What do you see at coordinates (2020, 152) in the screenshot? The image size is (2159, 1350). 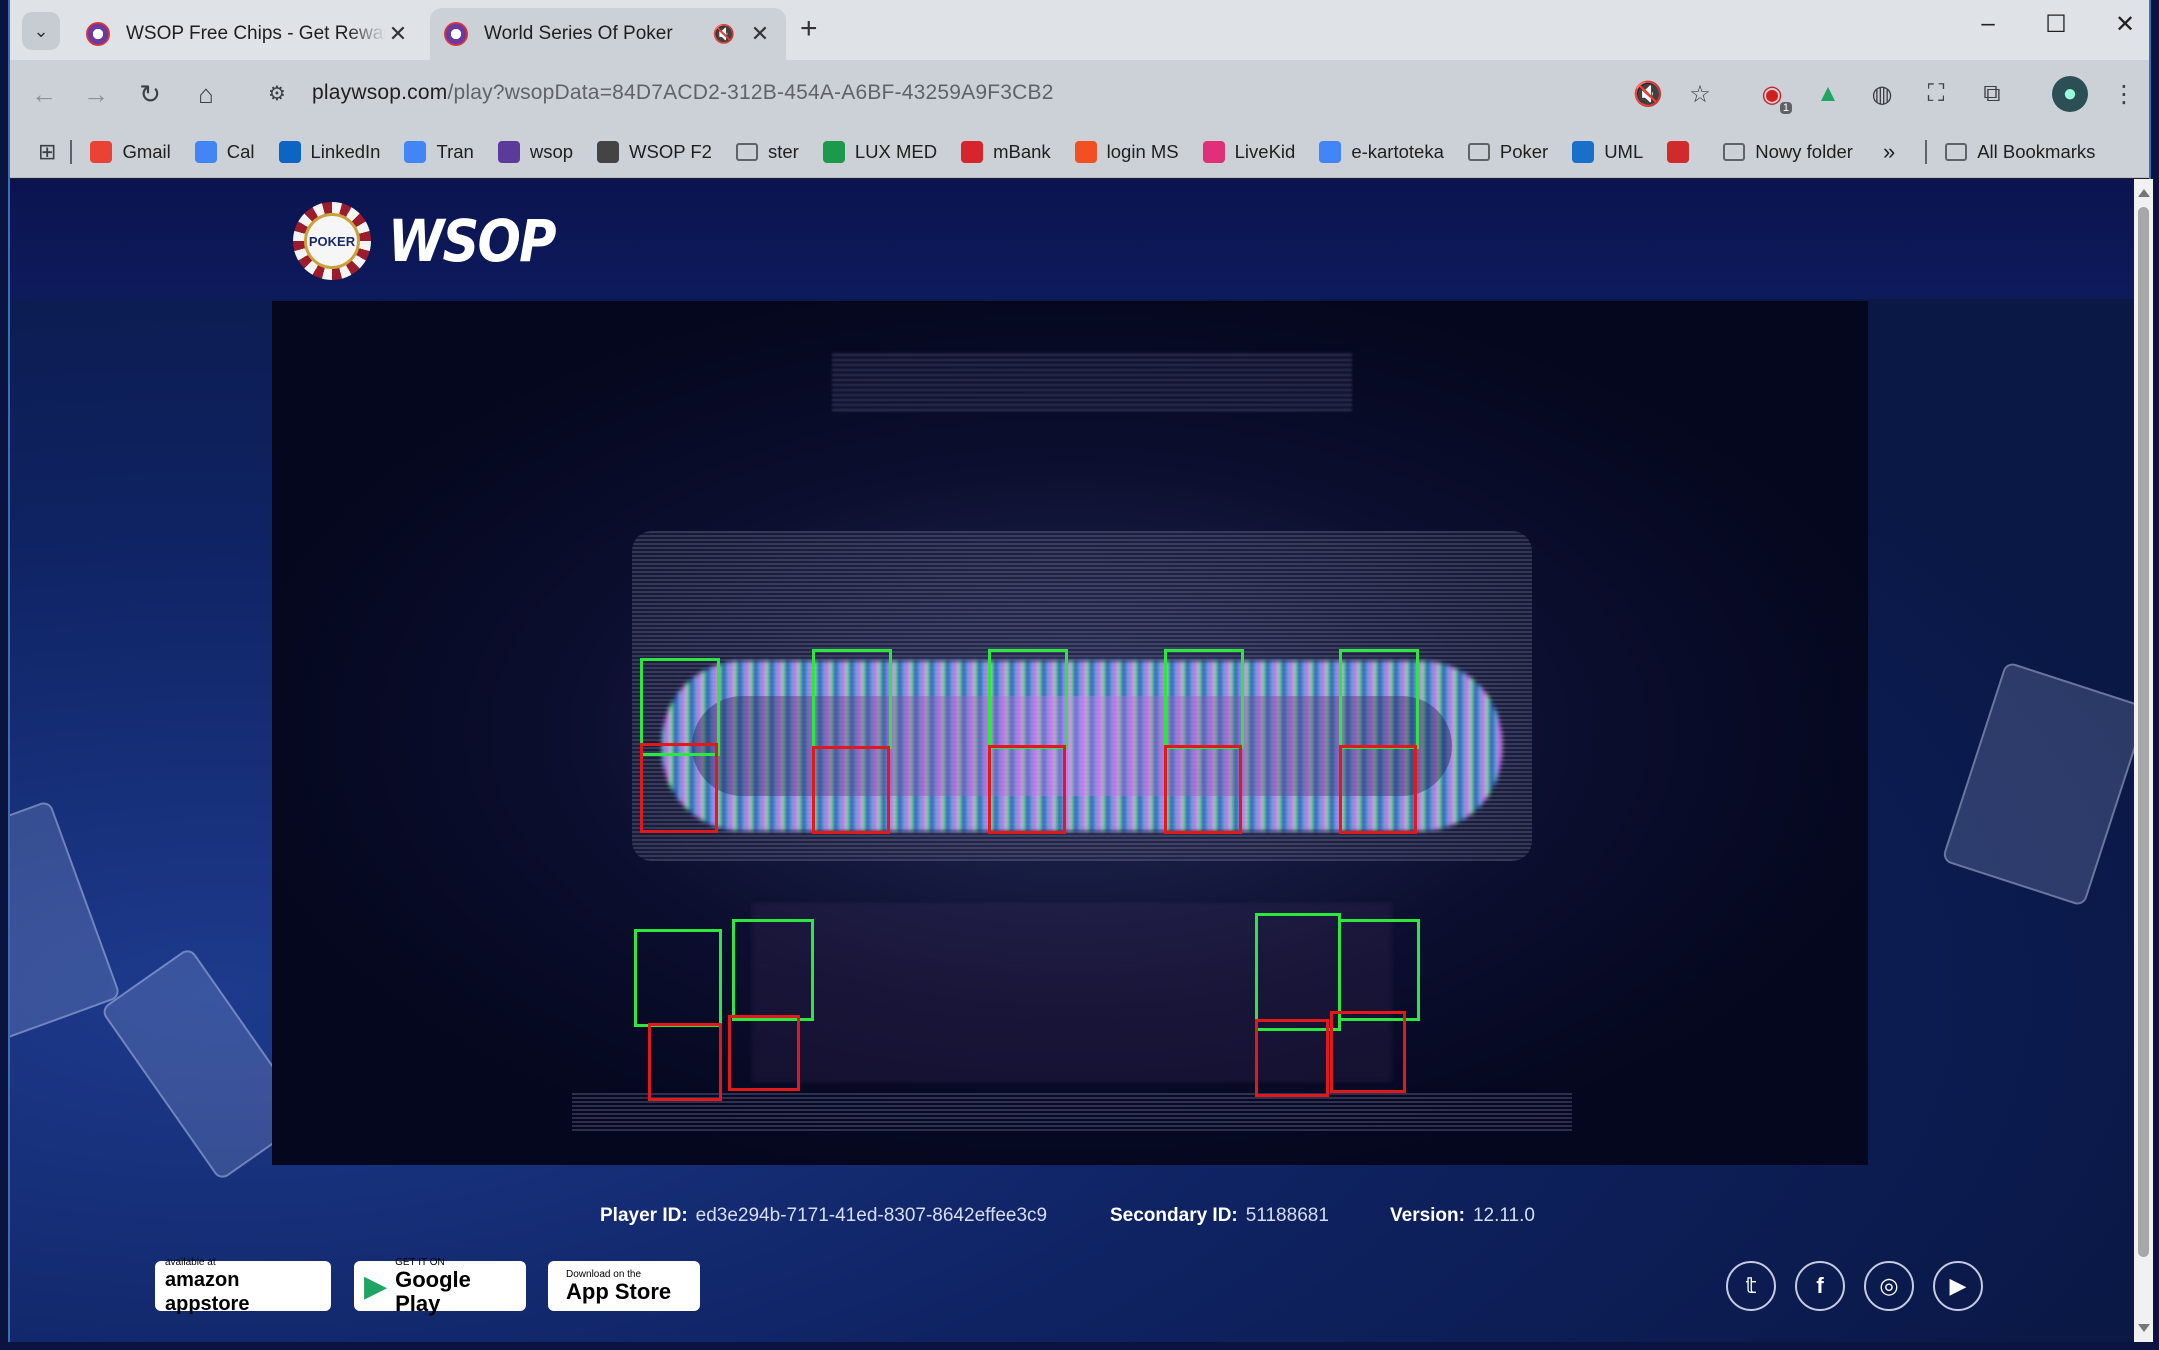 I see `all-bookmarks-button: All Bookmarks` at bounding box center [2020, 152].